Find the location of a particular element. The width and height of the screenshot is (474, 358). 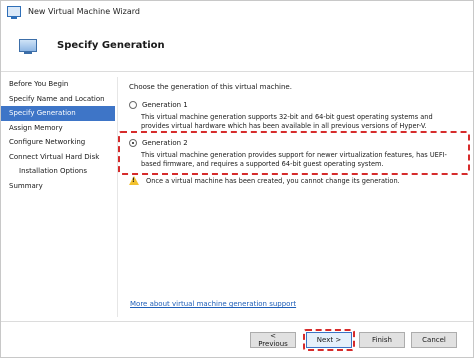

generation-2-radio is located at coordinates (133, 143).